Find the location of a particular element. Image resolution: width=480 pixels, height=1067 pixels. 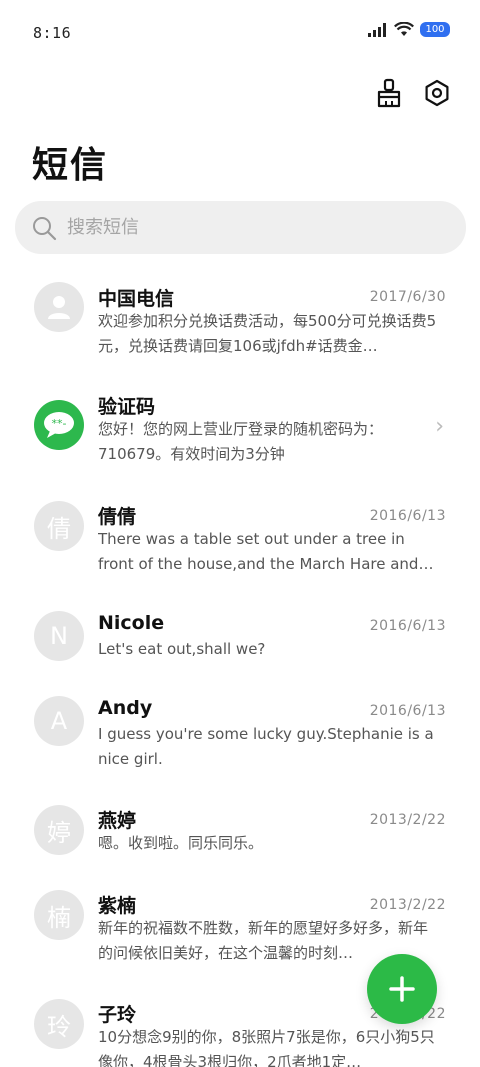

message-sender: 燕婷 is located at coordinates (117, 821).